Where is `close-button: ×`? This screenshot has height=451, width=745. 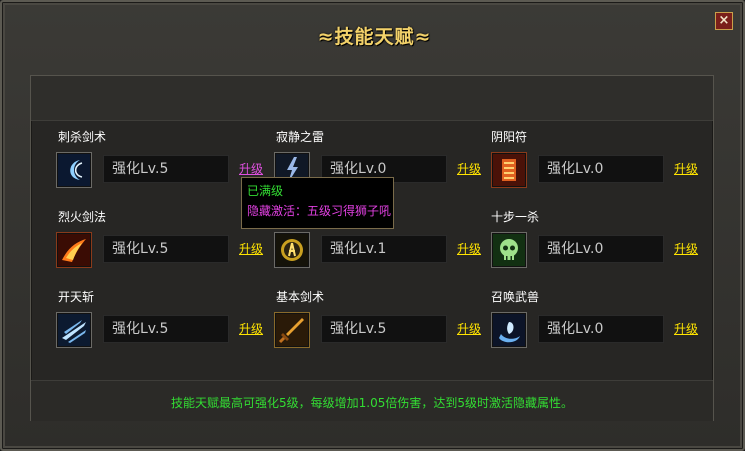
close-button: × is located at coordinates (724, 21).